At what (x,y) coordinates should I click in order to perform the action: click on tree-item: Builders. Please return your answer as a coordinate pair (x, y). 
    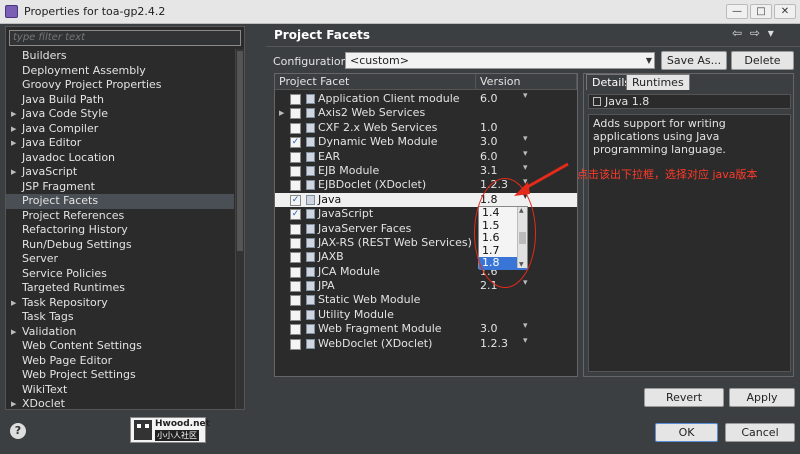
    Looking at the image, I should click on (120, 56).